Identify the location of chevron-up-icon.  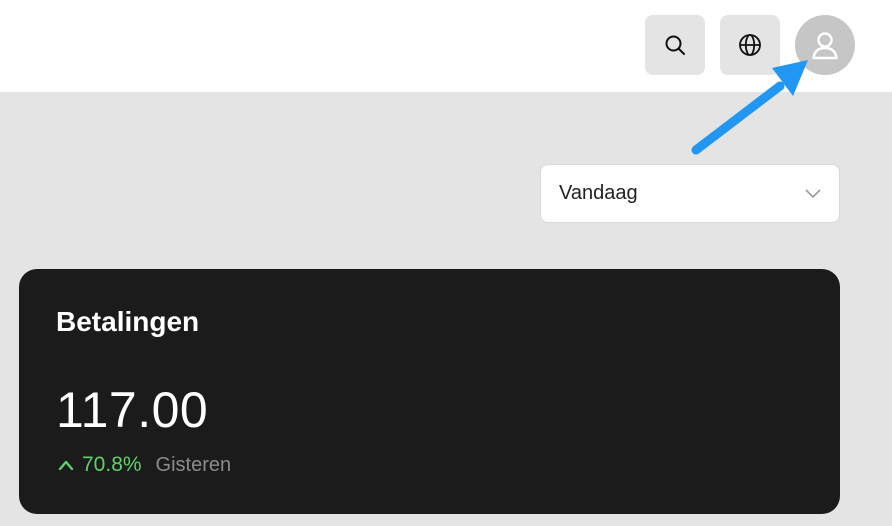
(66, 465).